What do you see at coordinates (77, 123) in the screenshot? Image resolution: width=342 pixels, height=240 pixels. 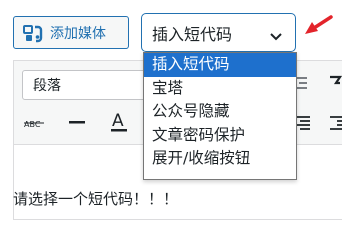 I see `horizontal-rule-icon` at bounding box center [77, 123].